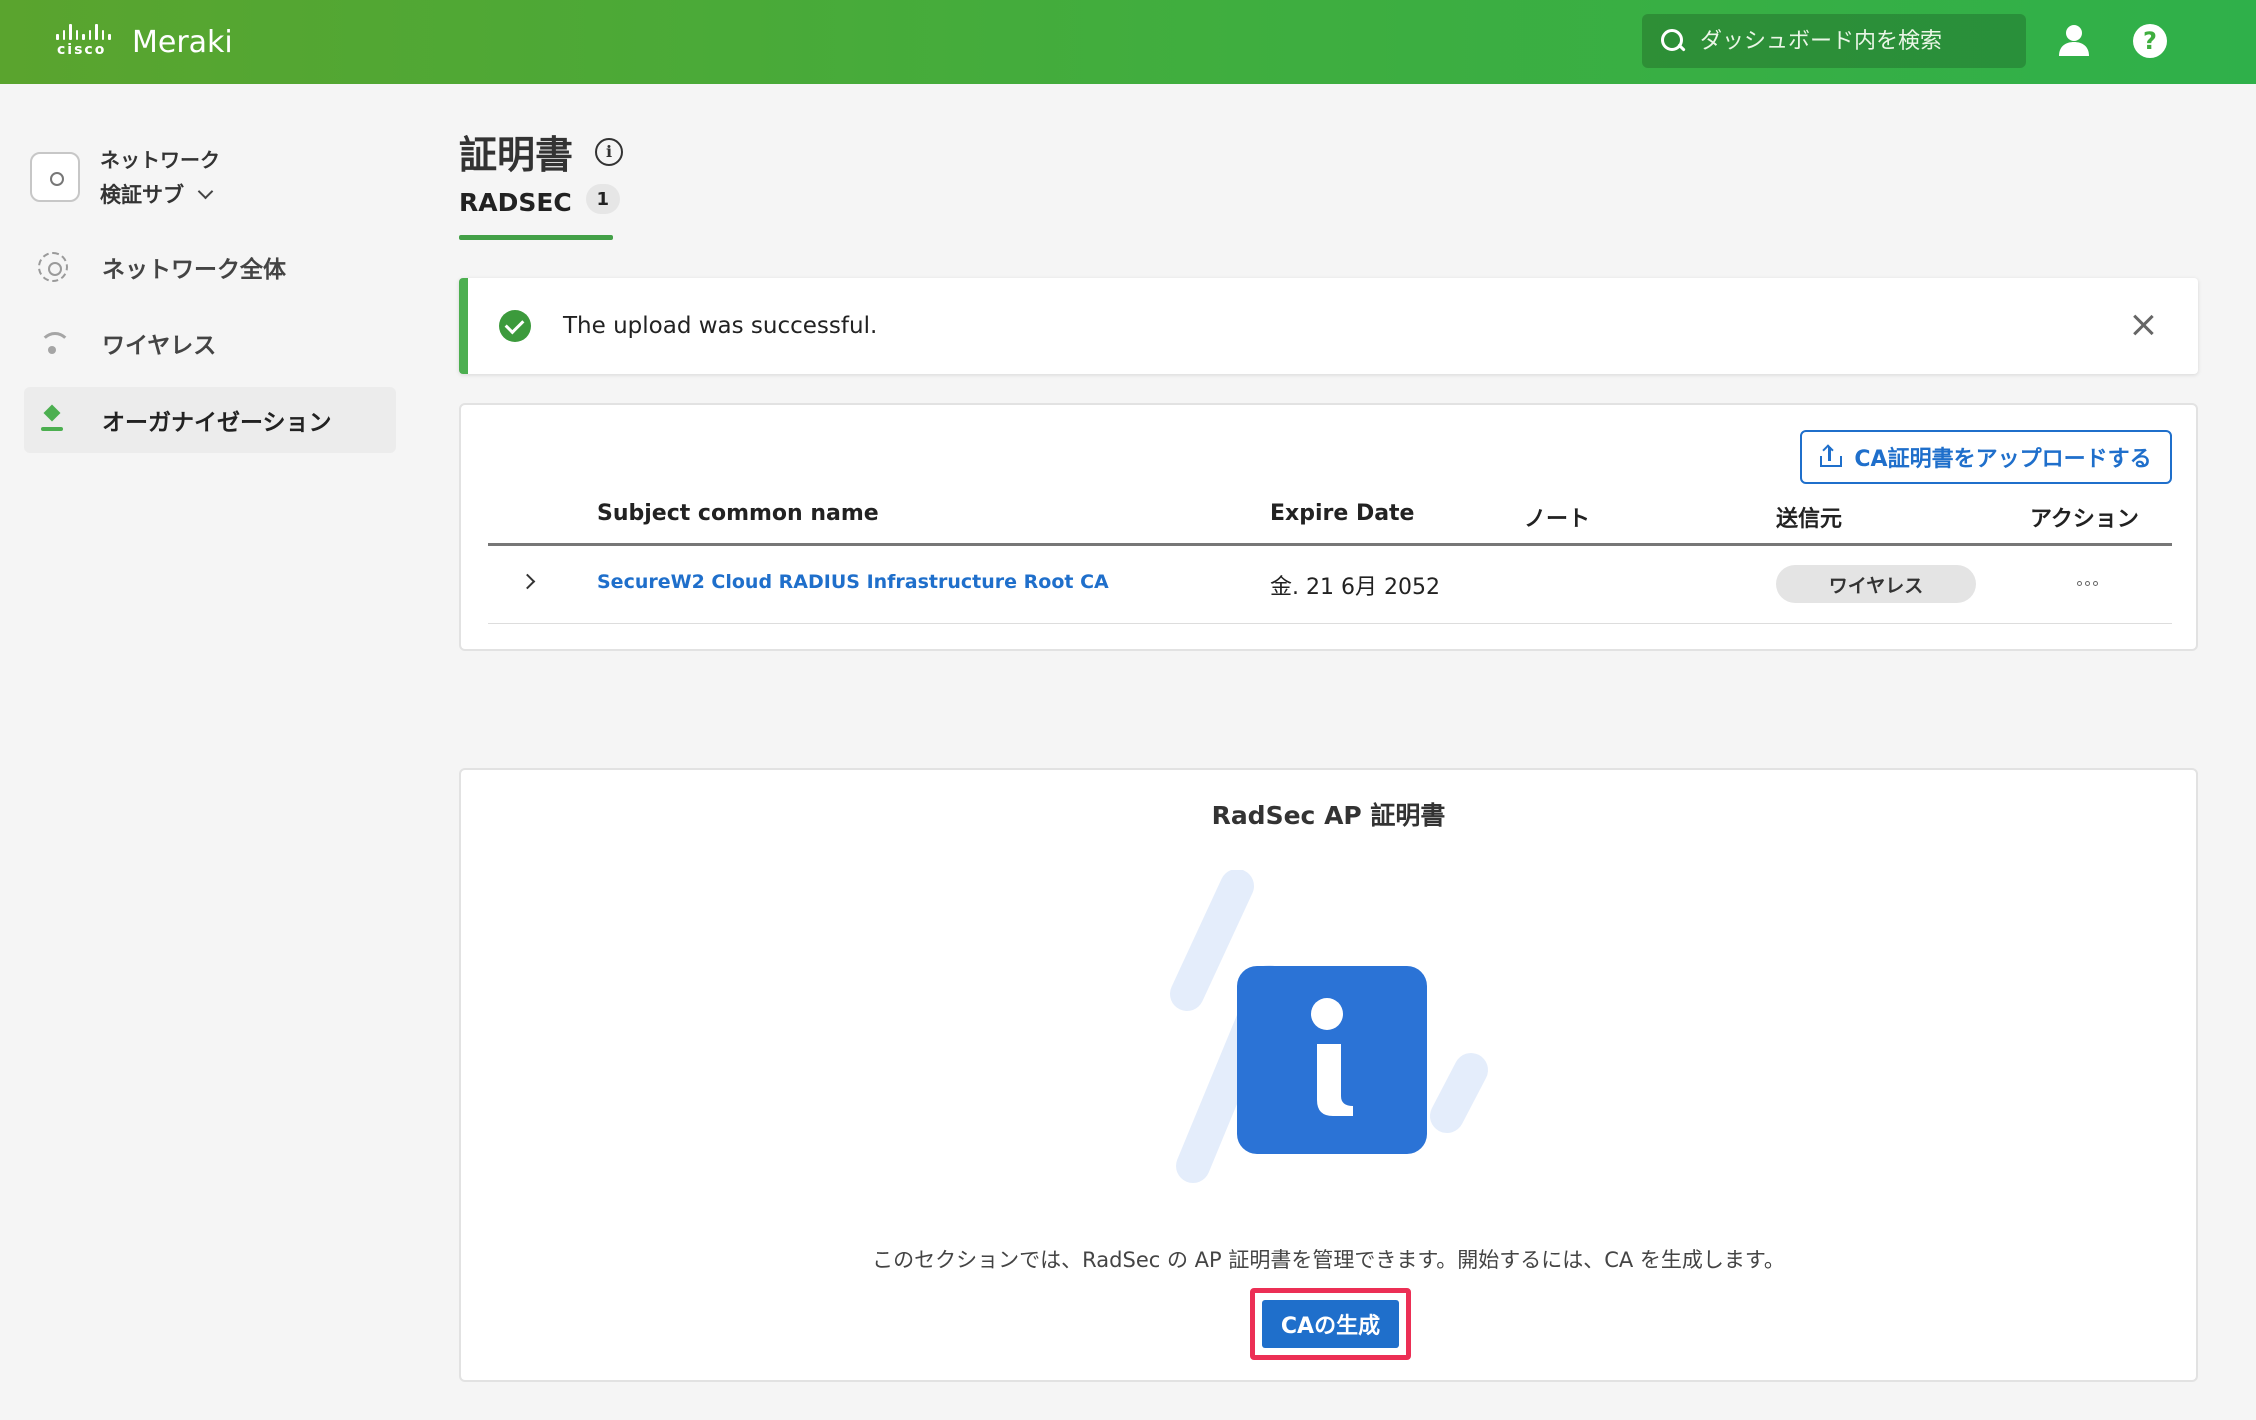  What do you see at coordinates (1328, 815) in the screenshot?
I see `radsec-ap-title: RadSec AP 証明書` at bounding box center [1328, 815].